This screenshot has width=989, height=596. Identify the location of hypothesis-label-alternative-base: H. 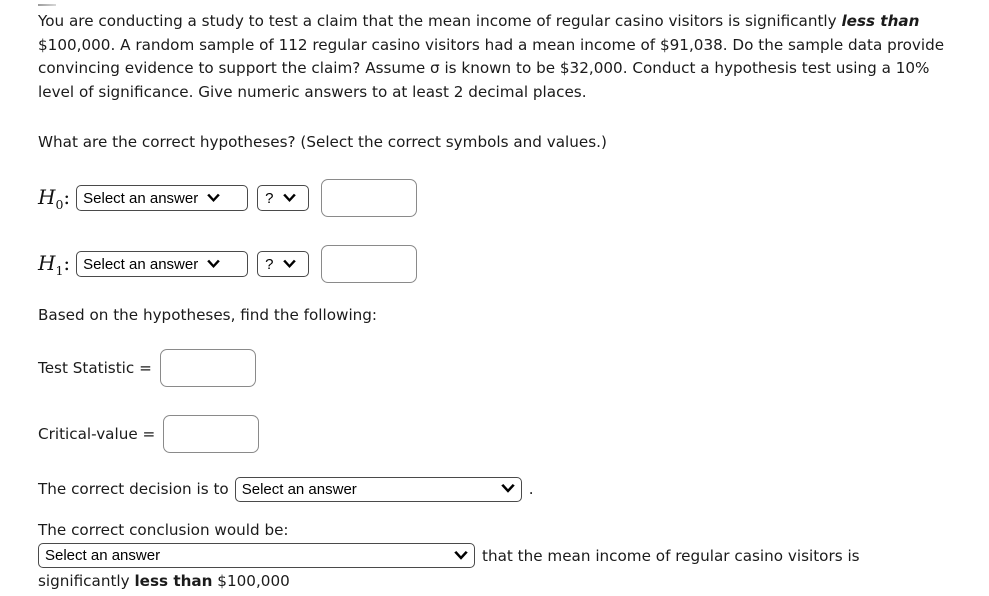
(47, 262).